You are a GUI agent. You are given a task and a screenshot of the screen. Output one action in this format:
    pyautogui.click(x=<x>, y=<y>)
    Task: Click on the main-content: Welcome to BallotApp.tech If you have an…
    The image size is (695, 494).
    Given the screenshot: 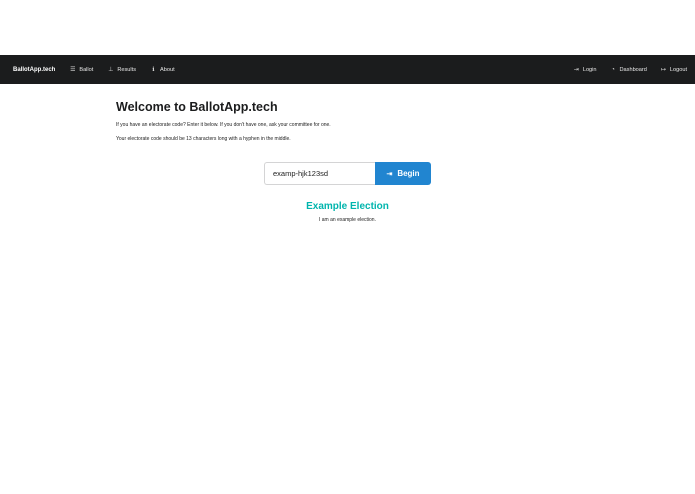 What is the action you would take?
    pyautogui.click(x=347, y=125)
    